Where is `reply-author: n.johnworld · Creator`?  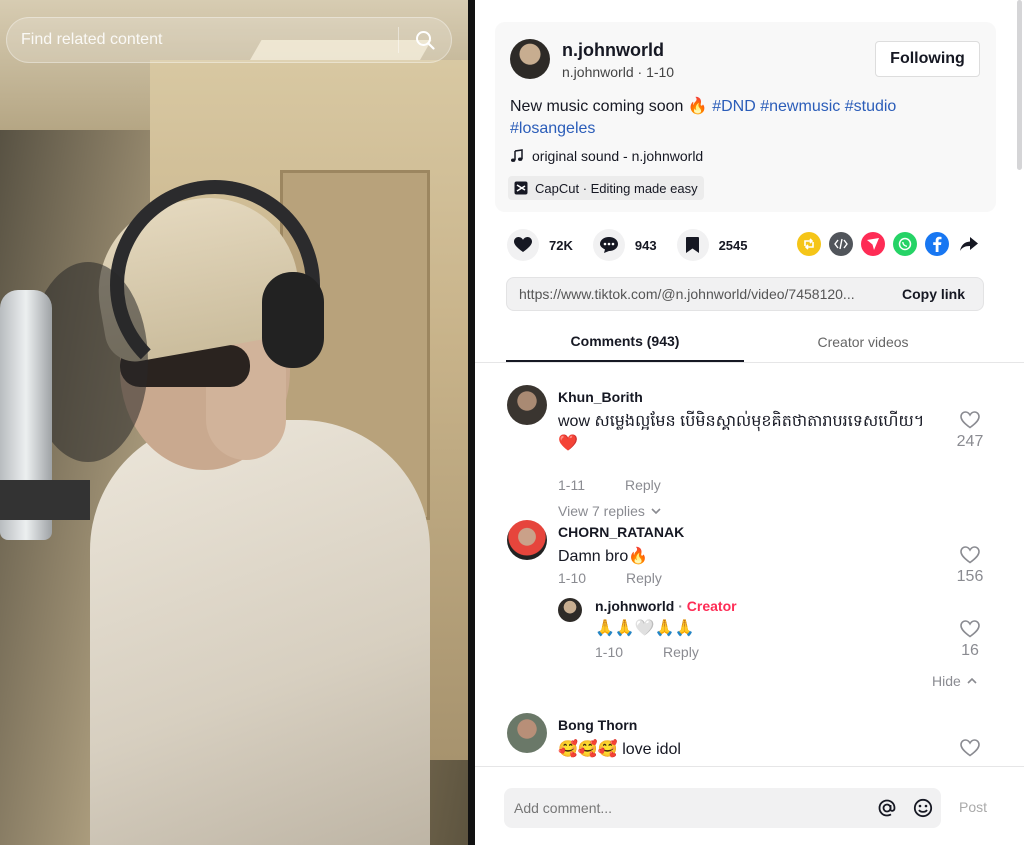
reply-author: n.johnworld · Creator is located at coordinates (666, 606).